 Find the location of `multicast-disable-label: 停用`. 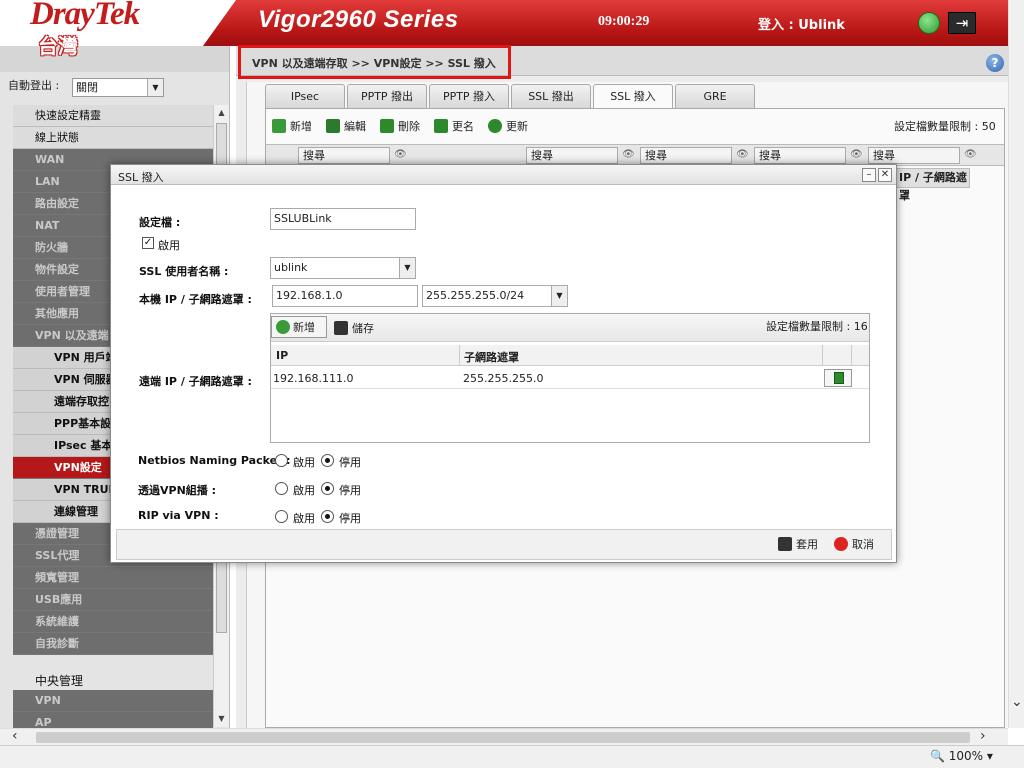

multicast-disable-label: 停用 is located at coordinates (350, 490).